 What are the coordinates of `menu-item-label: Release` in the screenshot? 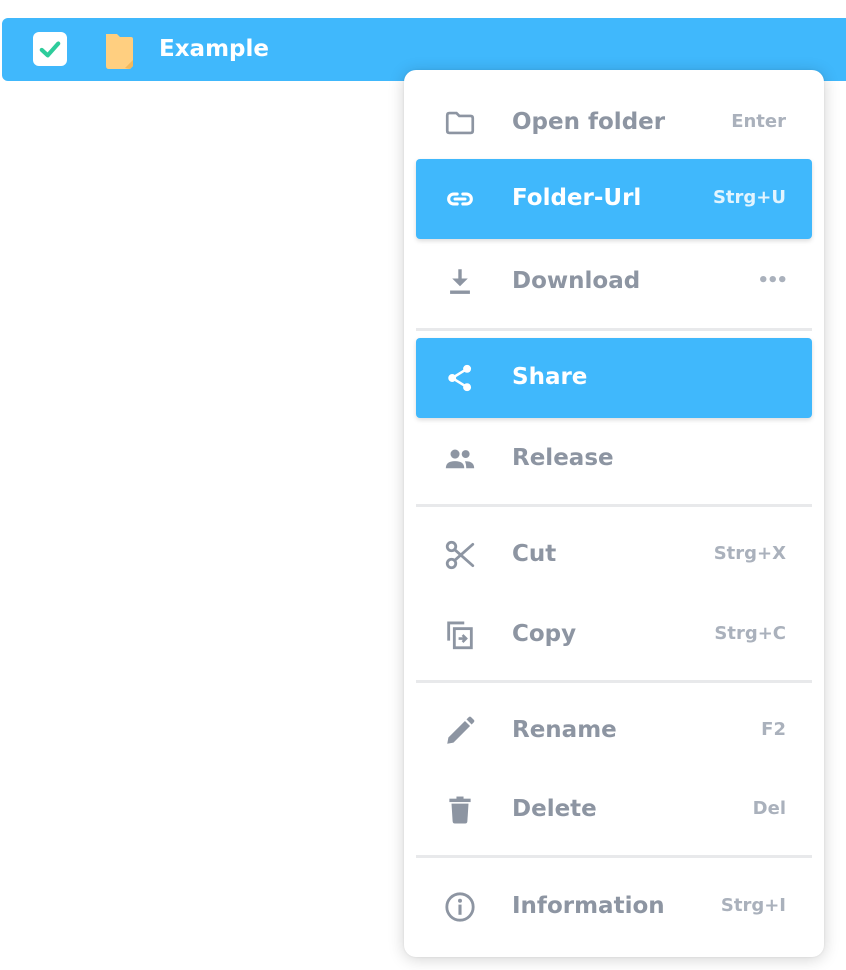 It's located at (563, 458).